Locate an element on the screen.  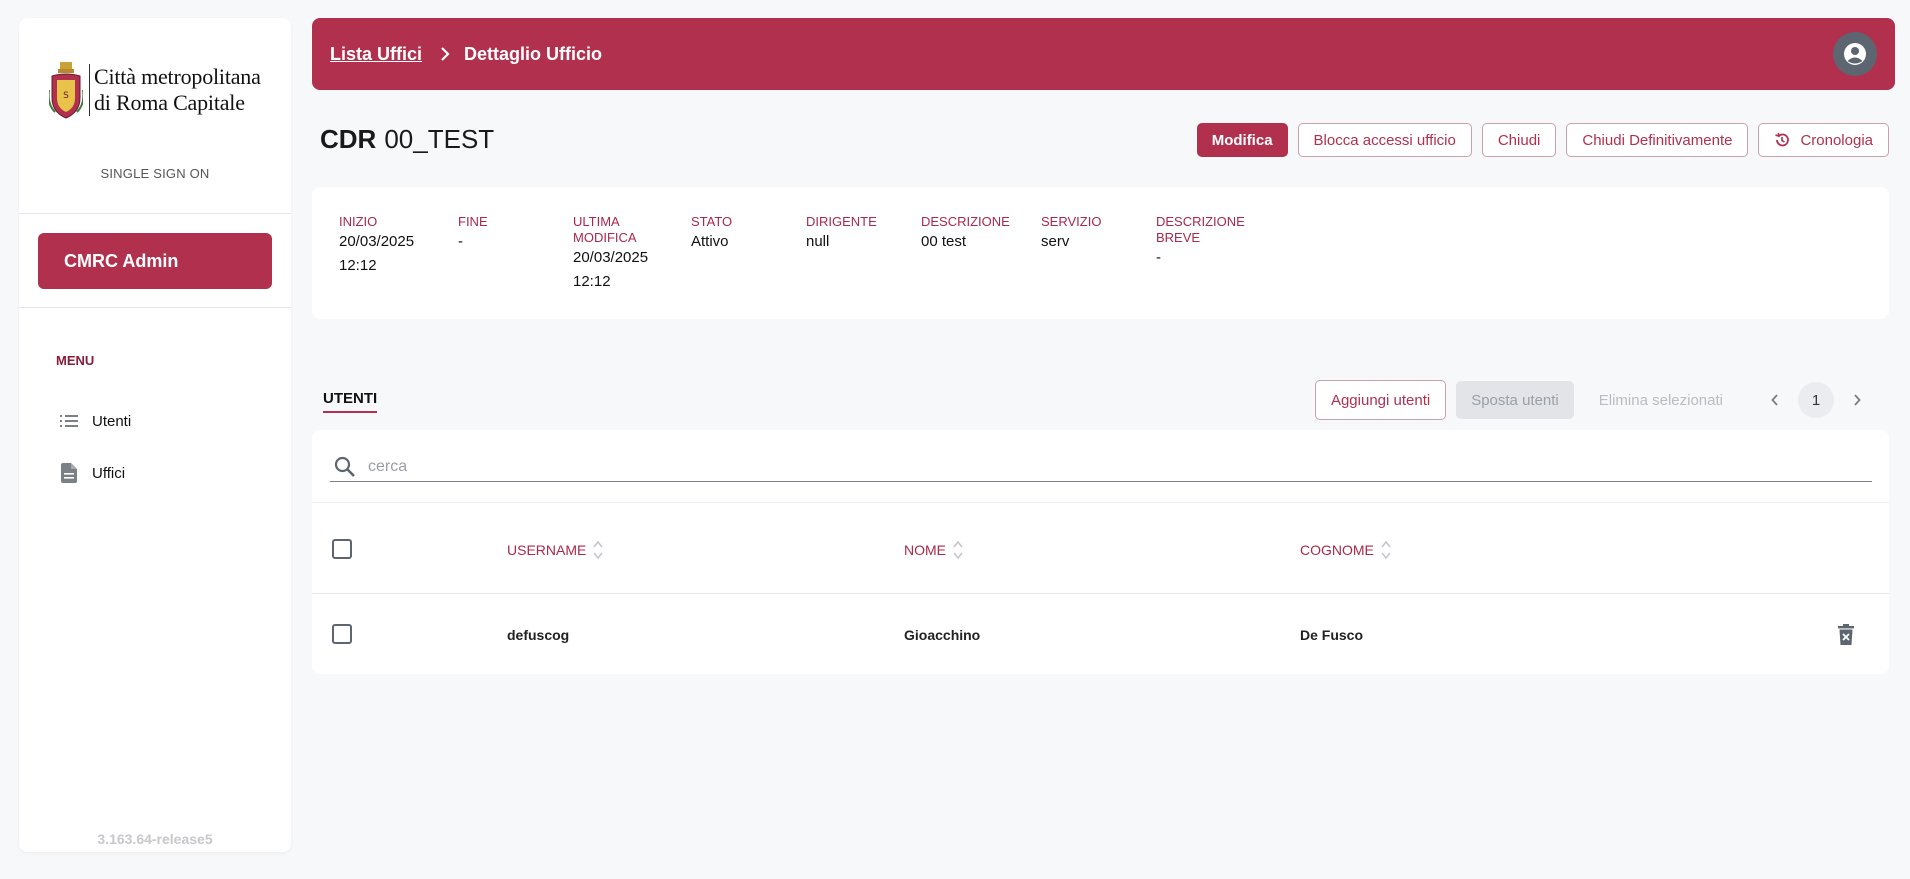
field-value: serv is located at coordinates (1055, 241).